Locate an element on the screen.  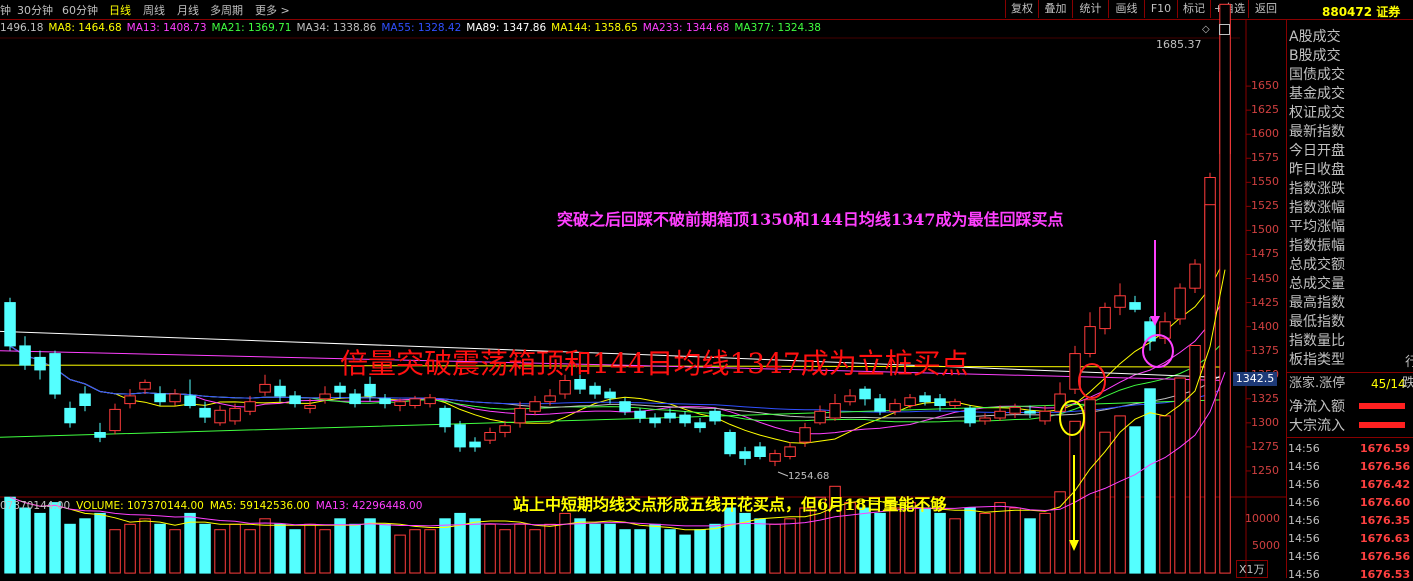
info-item: 最新指数 is located at coordinates (1317, 132).